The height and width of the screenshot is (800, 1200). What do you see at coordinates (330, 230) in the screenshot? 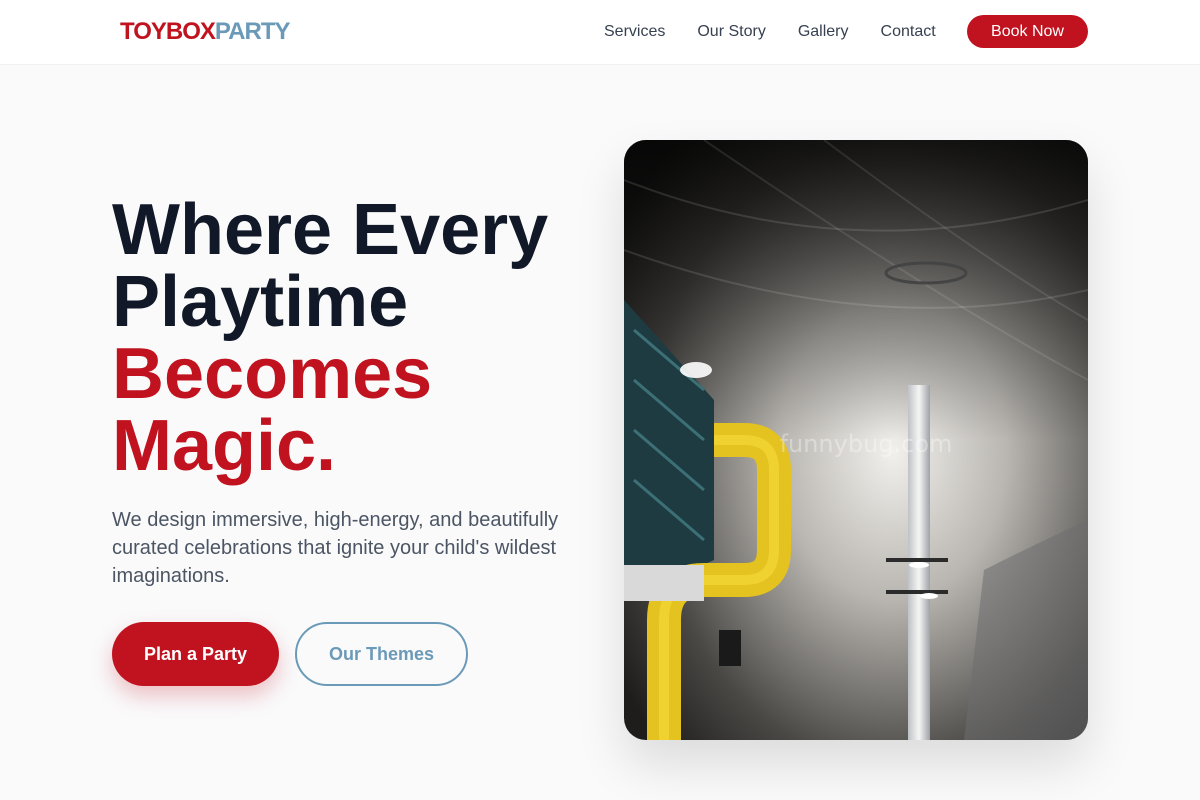
I see `hero-title-line: Where Every` at bounding box center [330, 230].